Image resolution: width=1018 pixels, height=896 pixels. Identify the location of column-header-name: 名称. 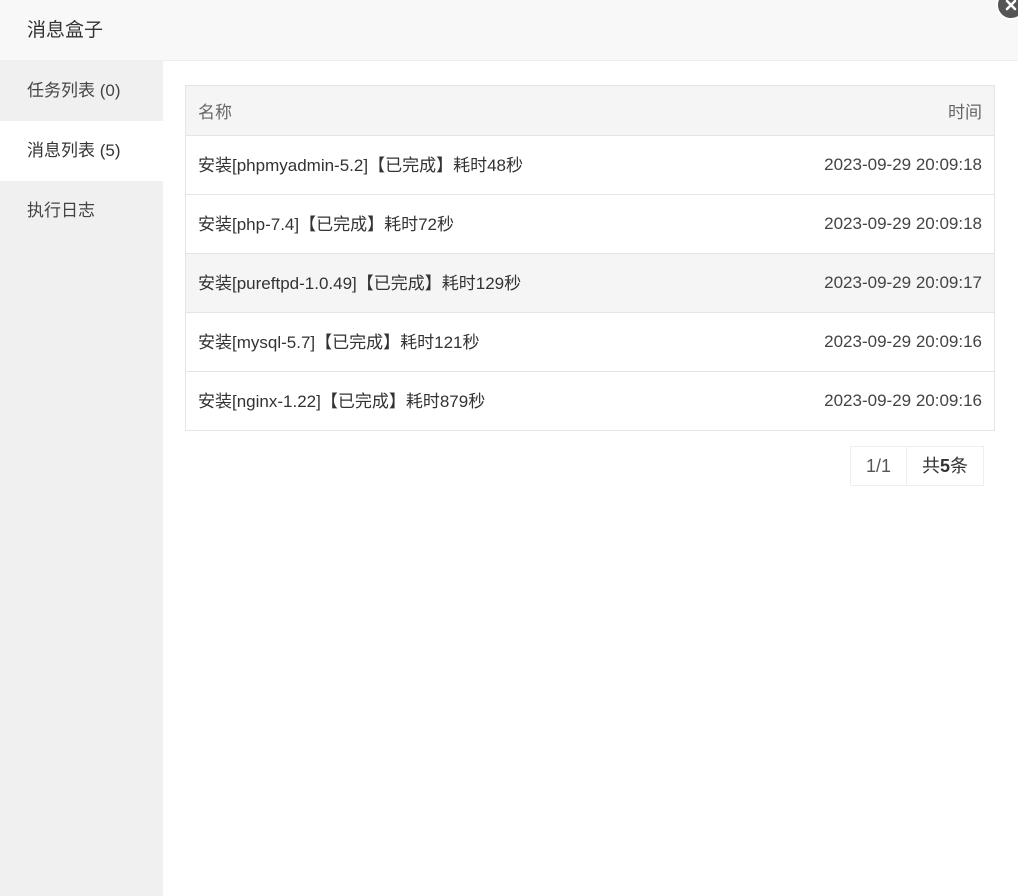
(451, 110).